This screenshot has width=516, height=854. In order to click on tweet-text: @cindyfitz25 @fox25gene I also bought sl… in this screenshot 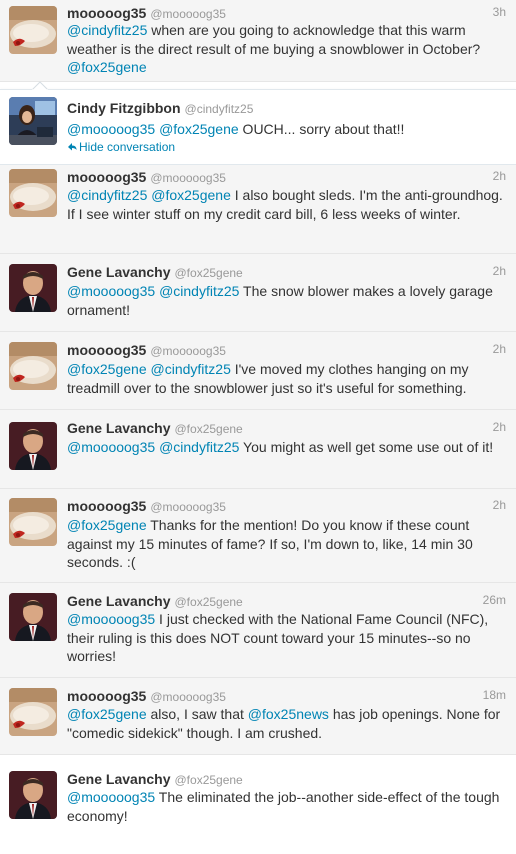, I will do `click(289, 204)`.